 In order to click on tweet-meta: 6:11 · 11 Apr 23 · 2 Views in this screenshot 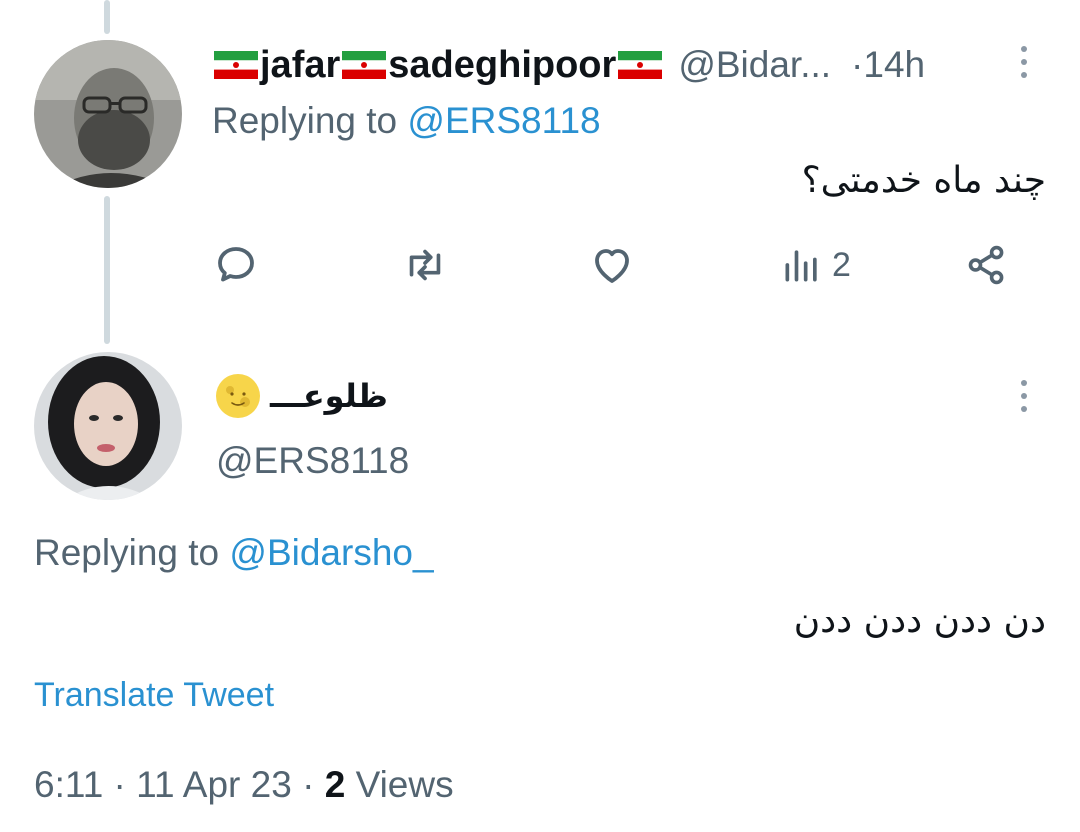, I will do `click(244, 785)`.